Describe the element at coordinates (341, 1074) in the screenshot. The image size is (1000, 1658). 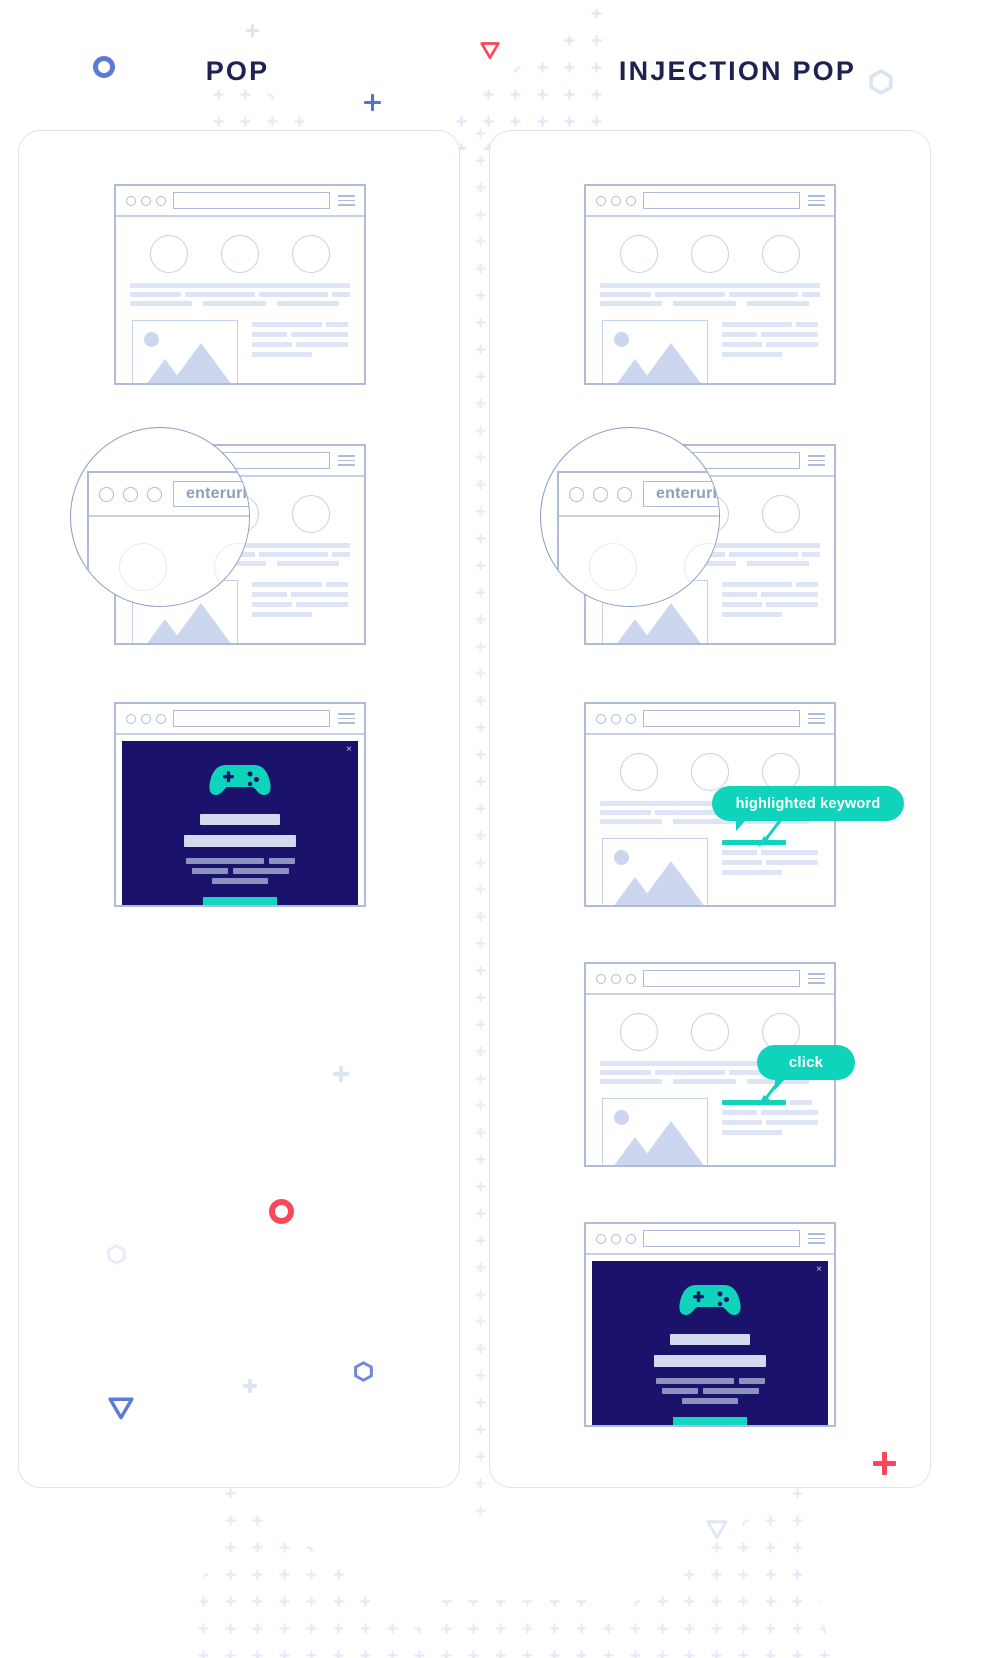
I see `plus-faint-mid` at that location.